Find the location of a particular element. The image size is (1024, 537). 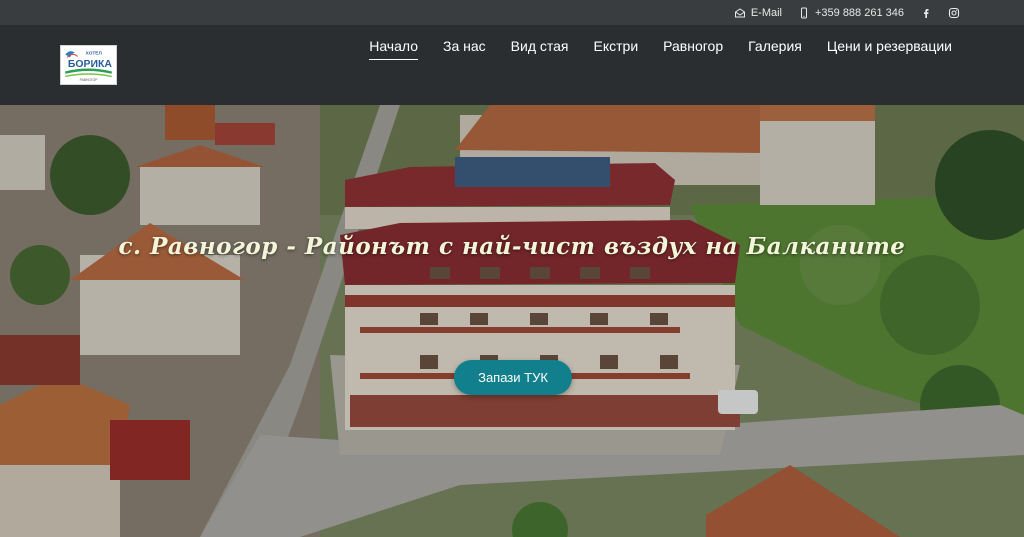

nav-item-about: За нас is located at coordinates (464, 49).